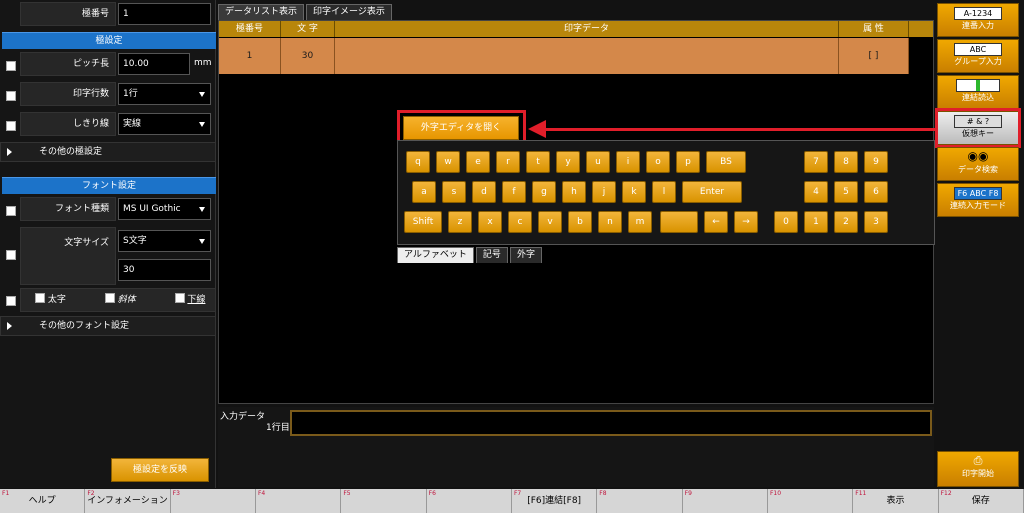 Image resolution: width=1024 pixels, height=513 pixels. Describe the element at coordinates (213, 501) in the screenshot. I see `fkey-f3: F3` at that location.